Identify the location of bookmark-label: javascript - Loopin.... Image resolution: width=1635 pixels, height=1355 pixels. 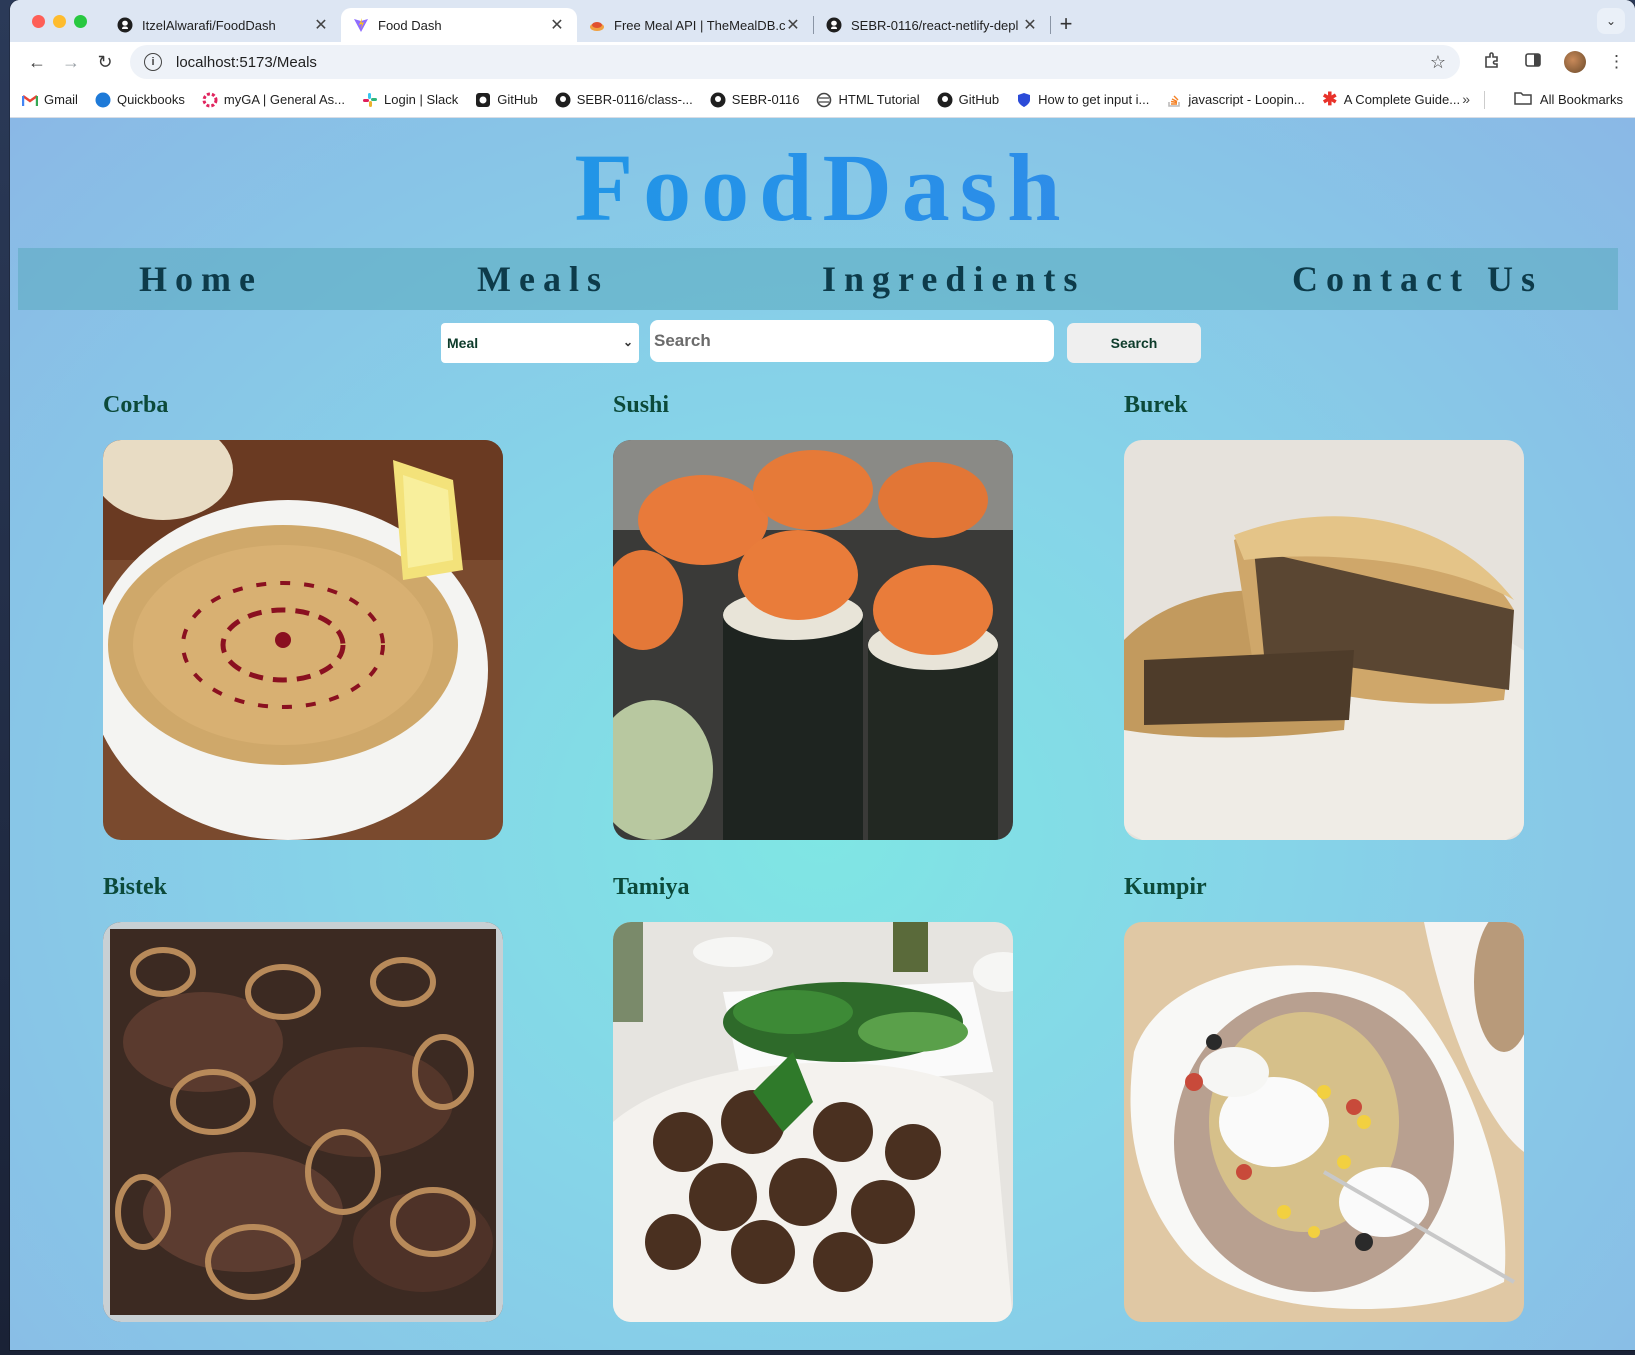
(1246, 99).